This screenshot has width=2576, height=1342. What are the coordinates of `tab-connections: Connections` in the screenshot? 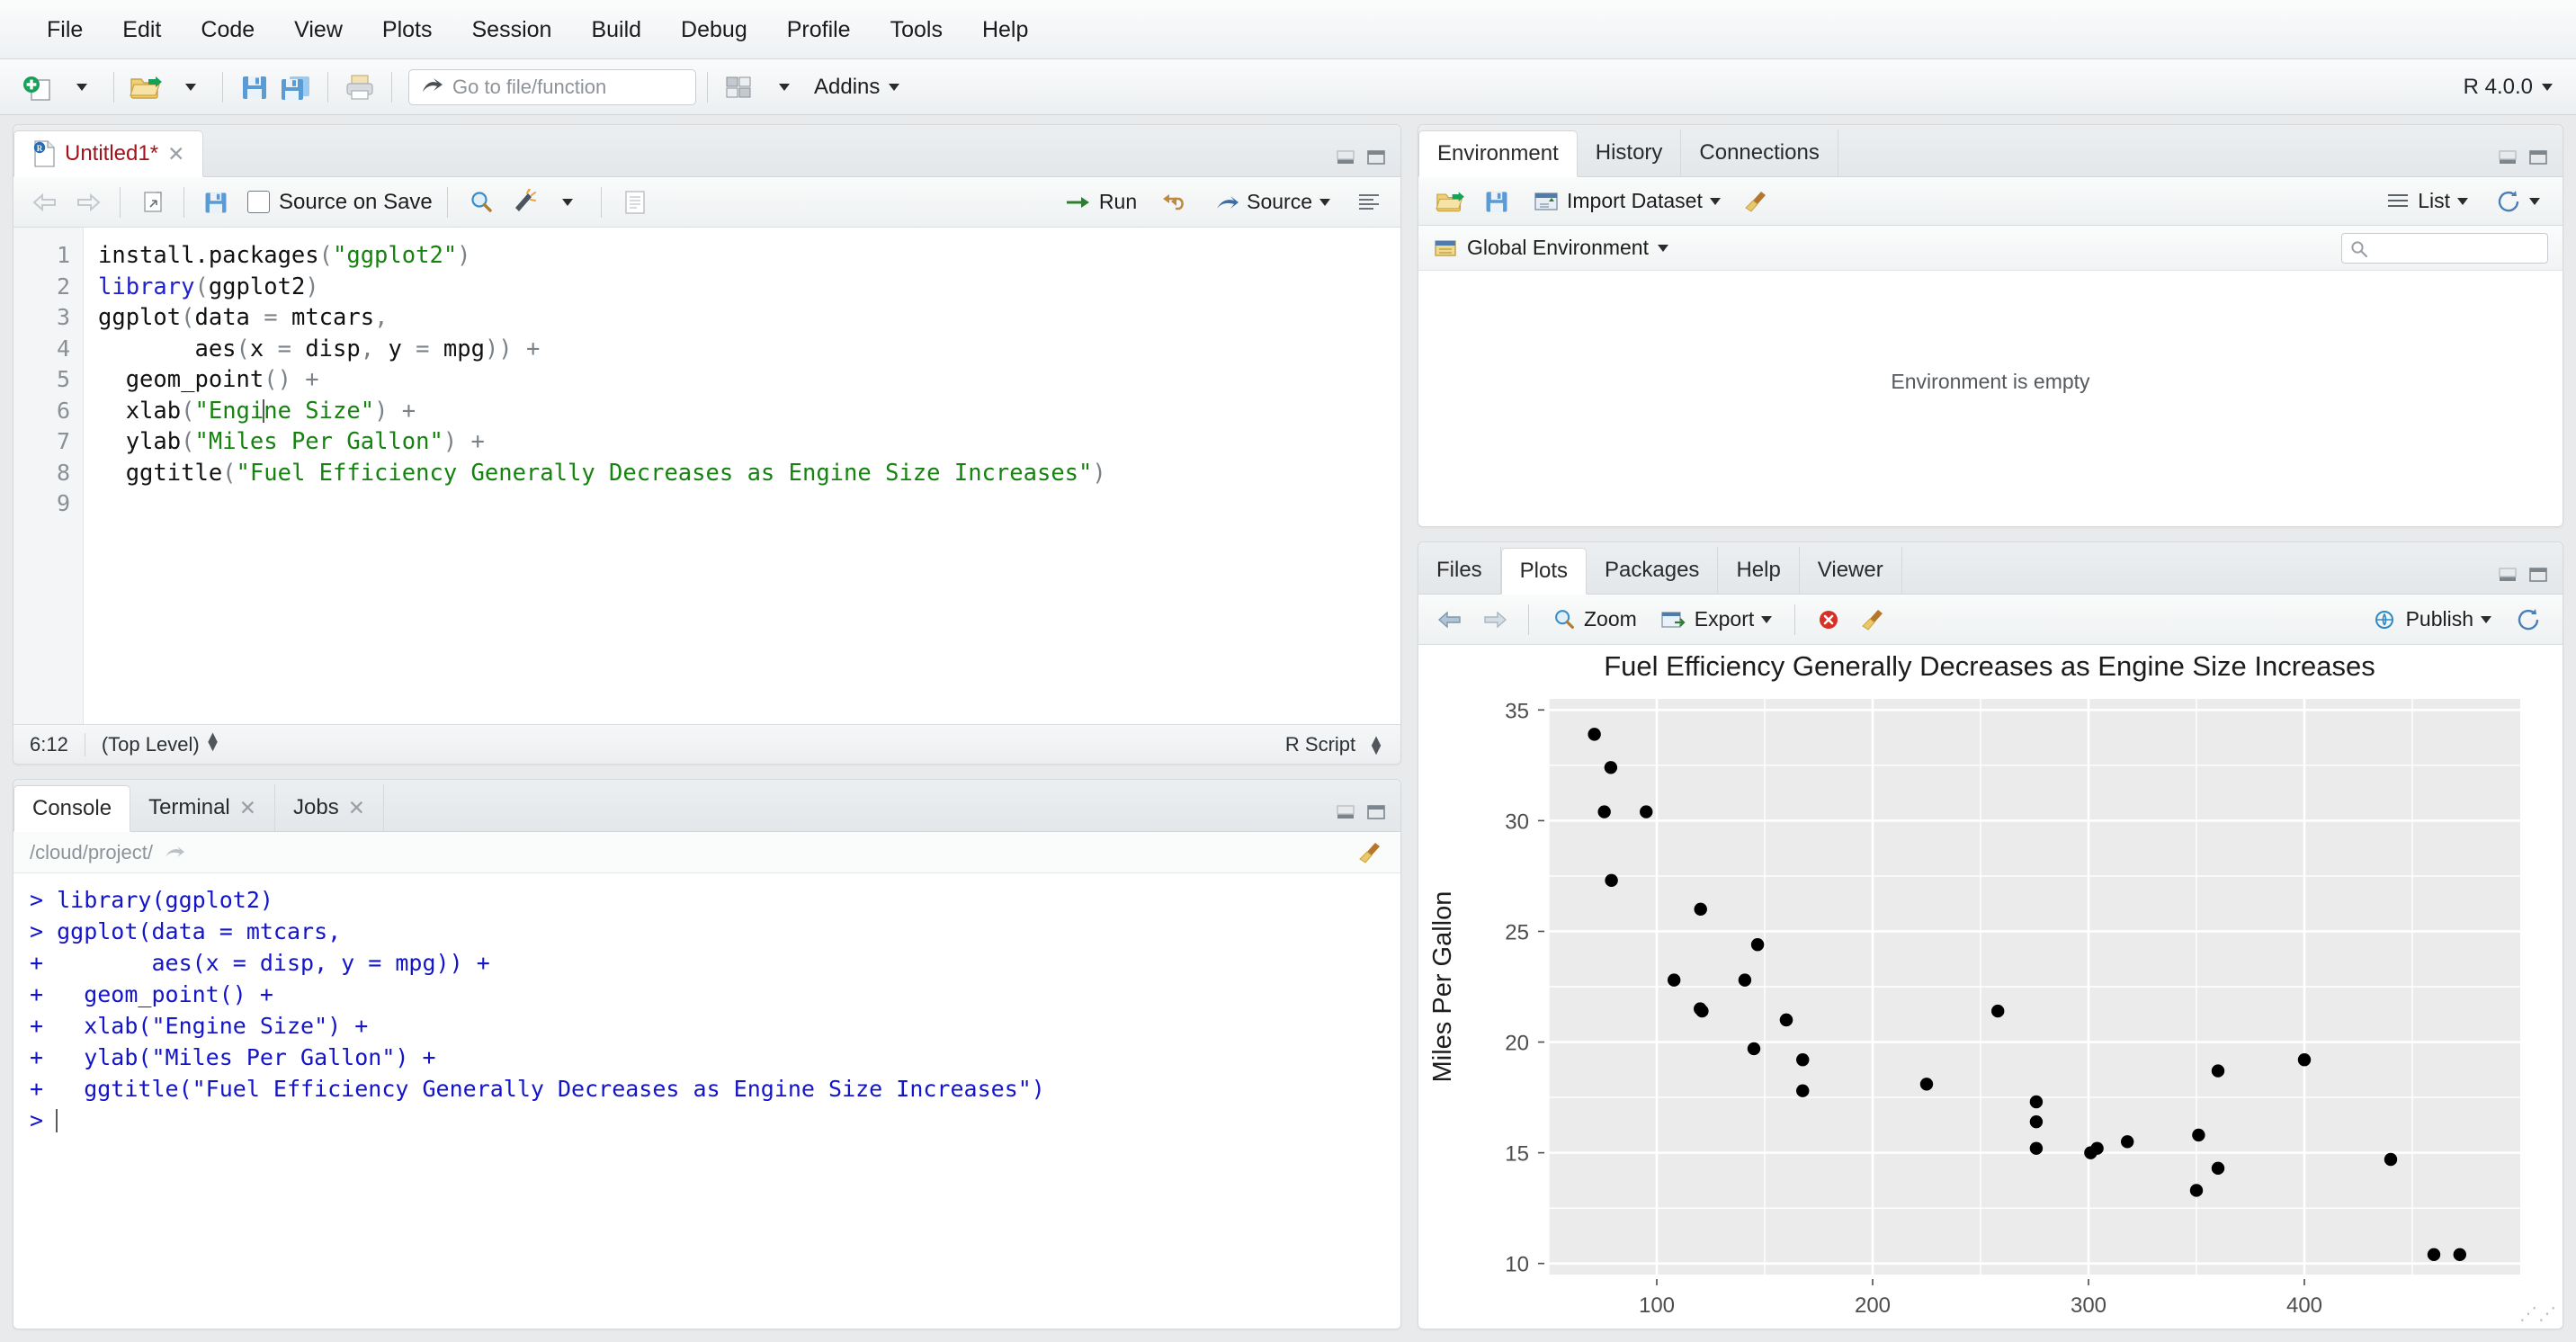 It's located at (1759, 153).